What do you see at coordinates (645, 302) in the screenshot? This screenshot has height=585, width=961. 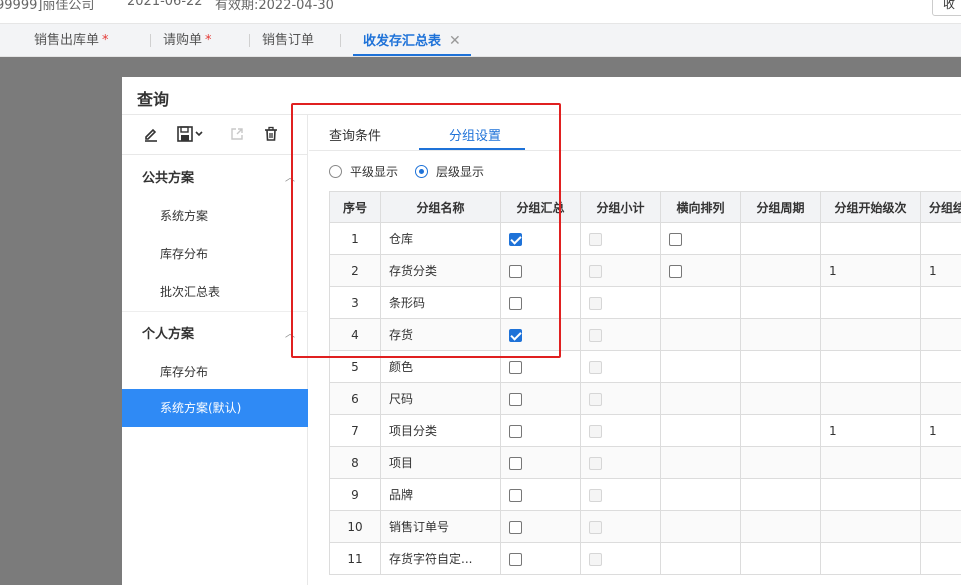 I see `table-row: 3 条形码` at bounding box center [645, 302].